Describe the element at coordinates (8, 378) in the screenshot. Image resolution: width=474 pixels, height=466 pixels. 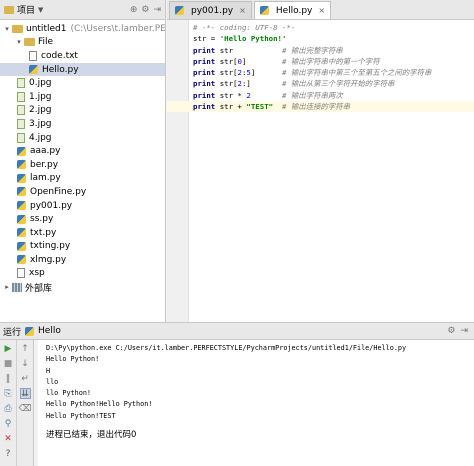
I see `pause-icon: ‖` at that location.